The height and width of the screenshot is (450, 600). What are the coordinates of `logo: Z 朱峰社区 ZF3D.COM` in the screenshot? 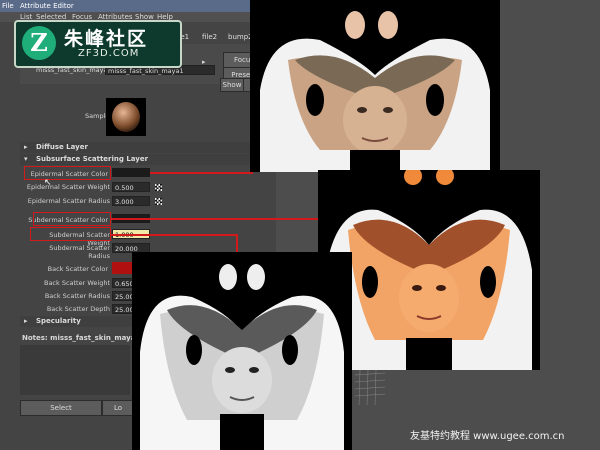 It's located at (98, 44).